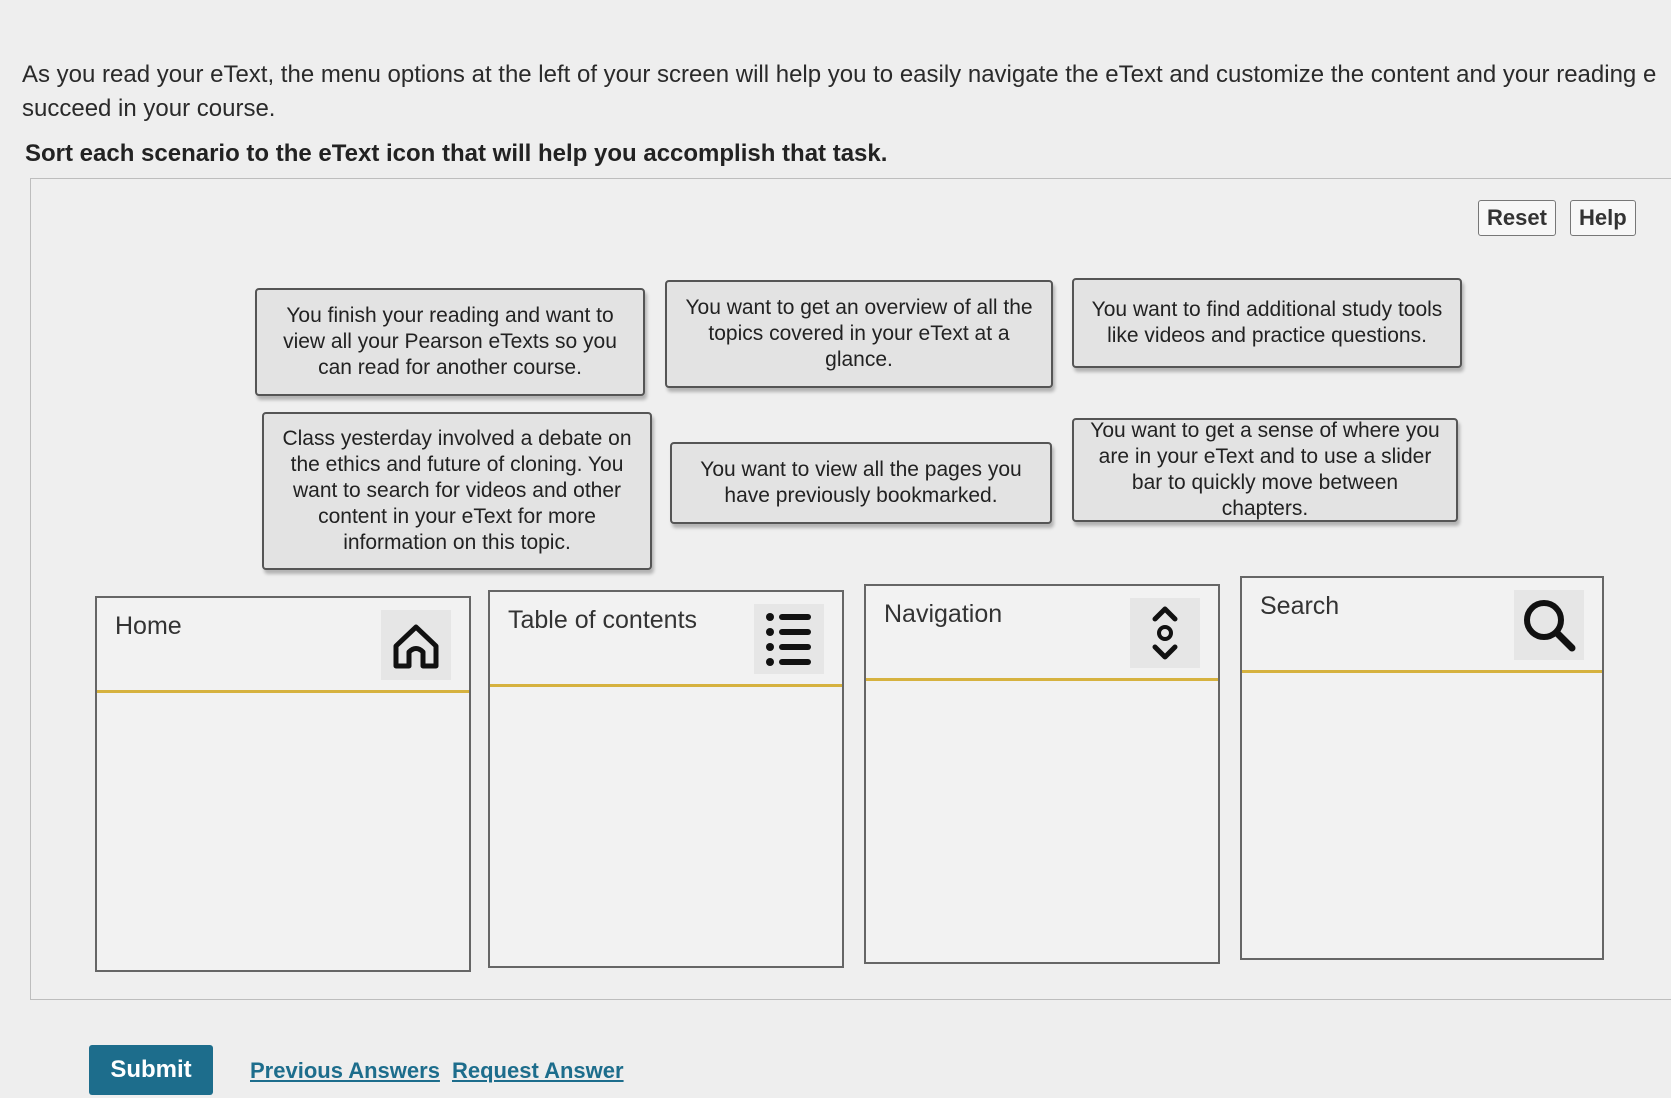  What do you see at coordinates (943, 614) in the screenshot?
I see `zone-title: Navigation` at bounding box center [943, 614].